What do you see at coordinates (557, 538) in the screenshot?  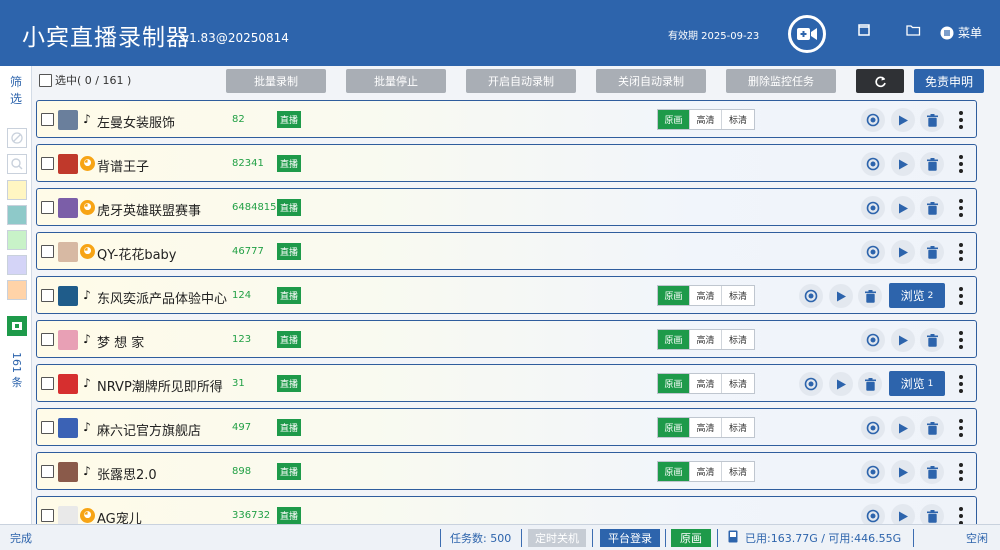 I see `scheduled-shutdown-button: 定时关机` at bounding box center [557, 538].